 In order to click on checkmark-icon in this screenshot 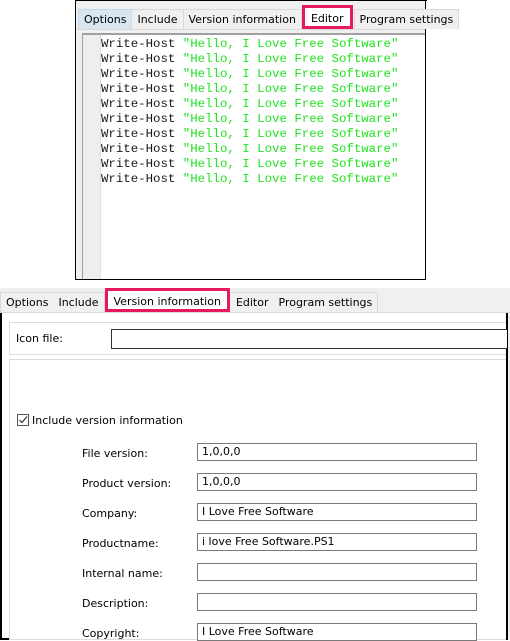, I will do `click(23, 420)`.